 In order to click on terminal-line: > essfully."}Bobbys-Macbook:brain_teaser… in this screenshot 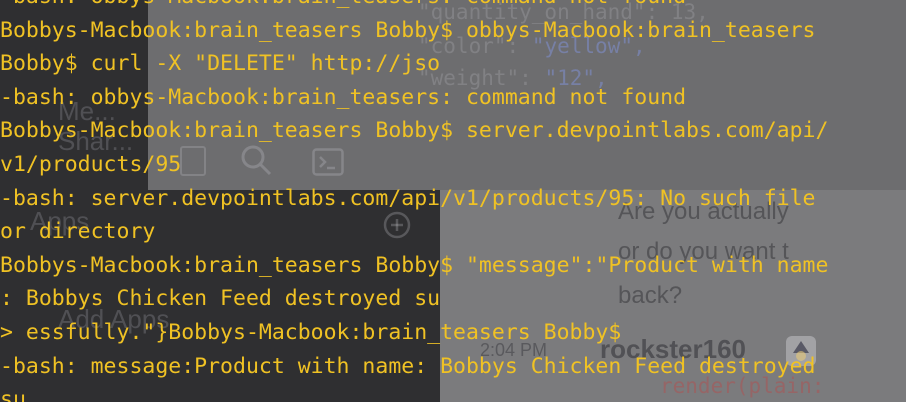, I will do `click(311, 332)`.